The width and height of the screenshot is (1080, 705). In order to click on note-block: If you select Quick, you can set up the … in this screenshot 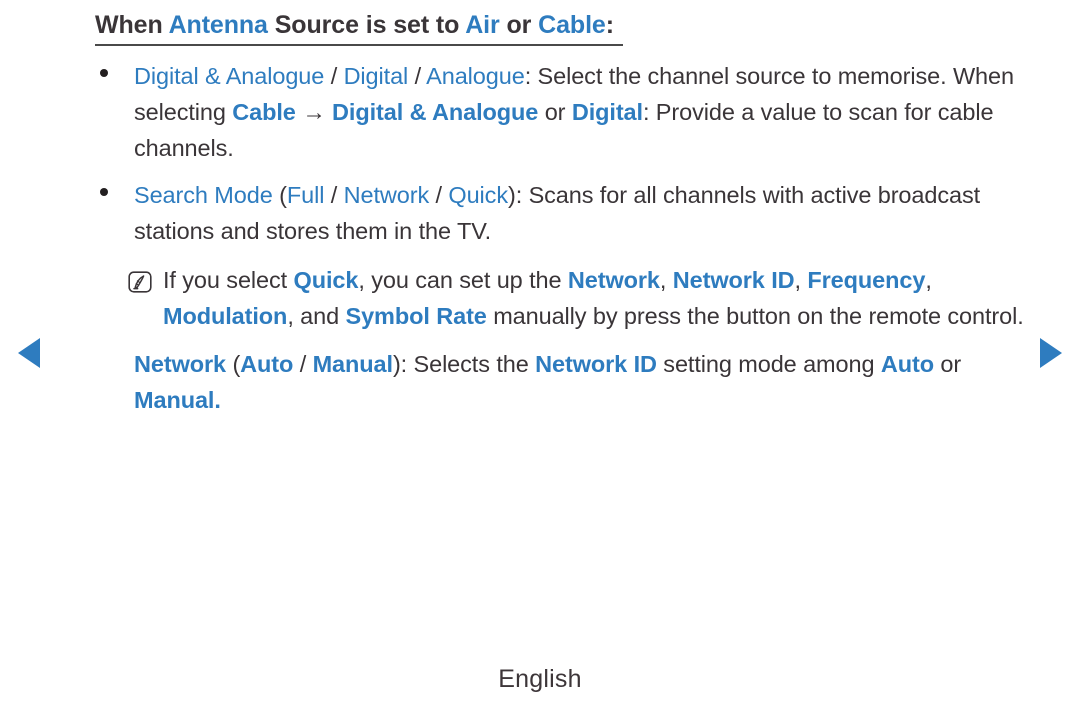, I will do `click(565, 298)`.